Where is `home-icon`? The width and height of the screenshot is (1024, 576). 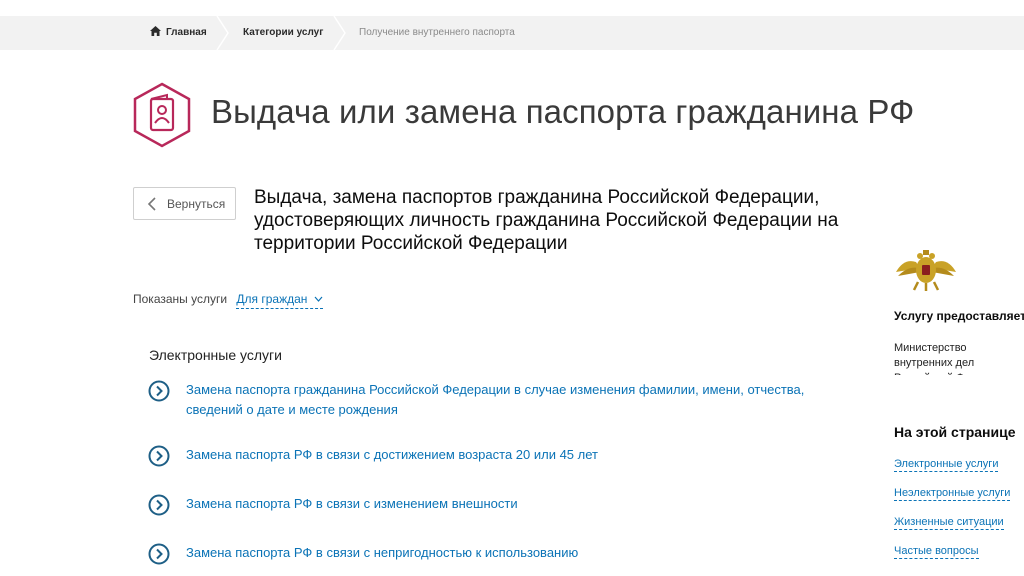 home-icon is located at coordinates (155, 31).